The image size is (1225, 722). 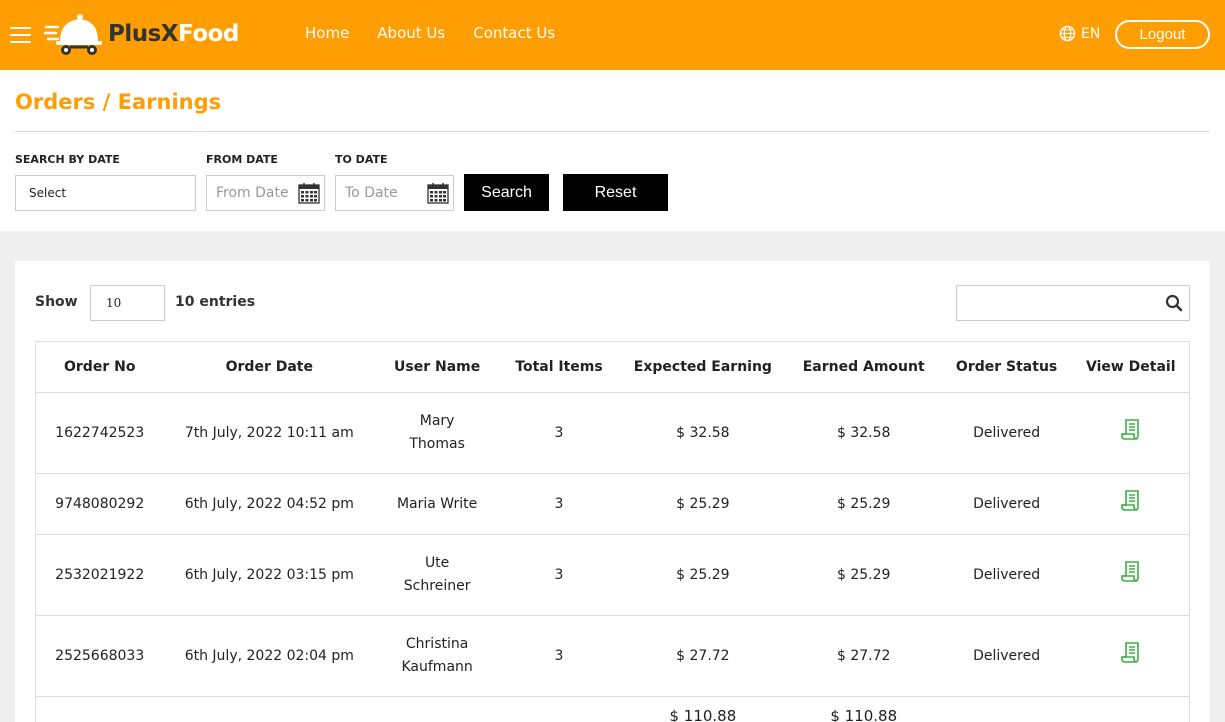 What do you see at coordinates (702, 709) in the screenshot?
I see `total-expected-earning: $ 110.88` at bounding box center [702, 709].